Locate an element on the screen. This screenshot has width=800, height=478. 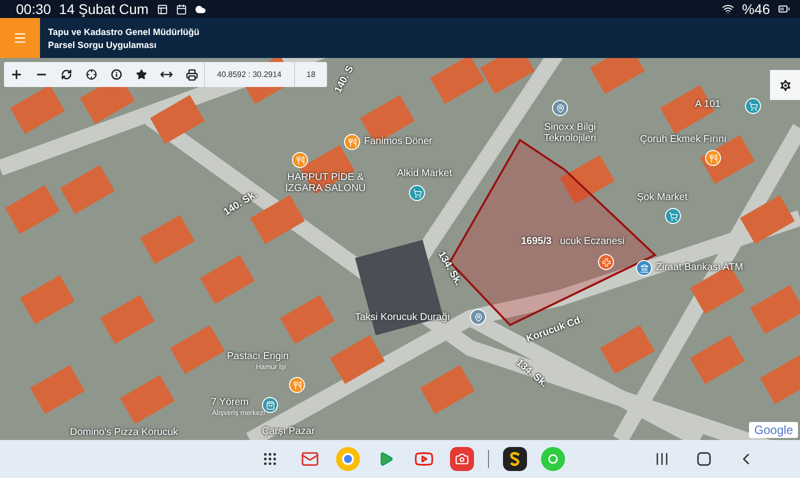
street-label: 140. Sk. is located at coordinates (241, 203).